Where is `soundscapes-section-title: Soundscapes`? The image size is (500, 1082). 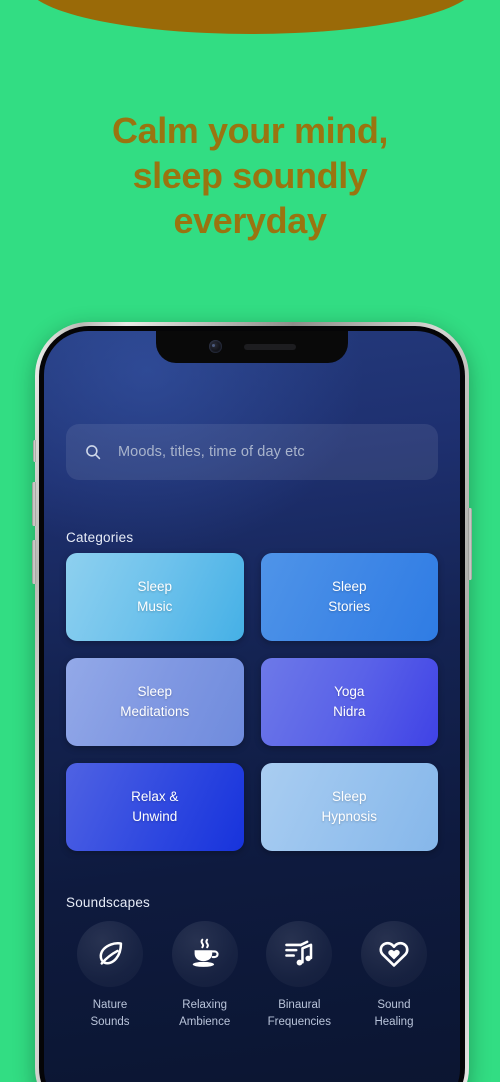
soundscapes-section-title: Soundscapes is located at coordinates (108, 902).